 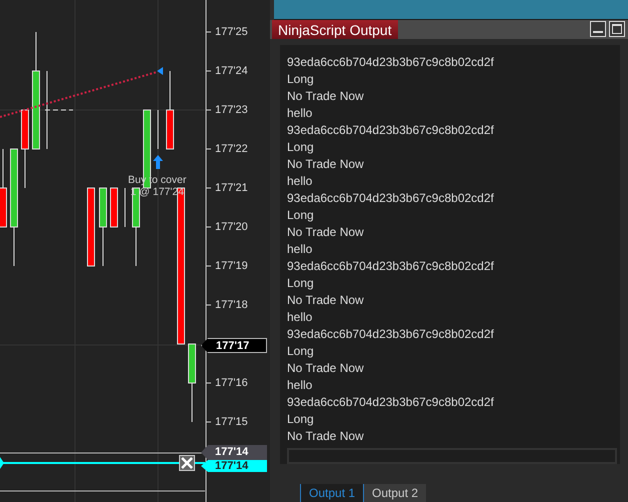 What do you see at coordinates (114, 208) in the screenshot?
I see `candlestick` at bounding box center [114, 208].